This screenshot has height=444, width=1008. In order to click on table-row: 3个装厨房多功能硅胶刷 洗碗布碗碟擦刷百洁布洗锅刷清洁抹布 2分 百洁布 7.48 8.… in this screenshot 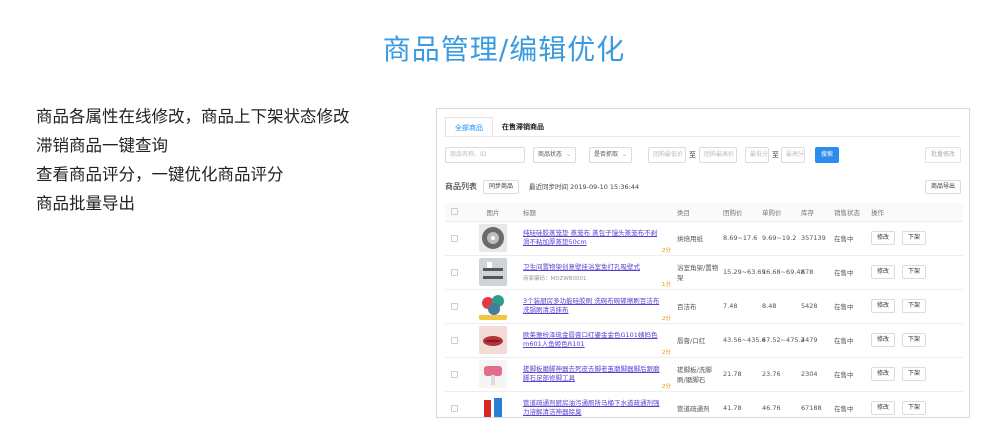, I will do `click(704, 306)`.